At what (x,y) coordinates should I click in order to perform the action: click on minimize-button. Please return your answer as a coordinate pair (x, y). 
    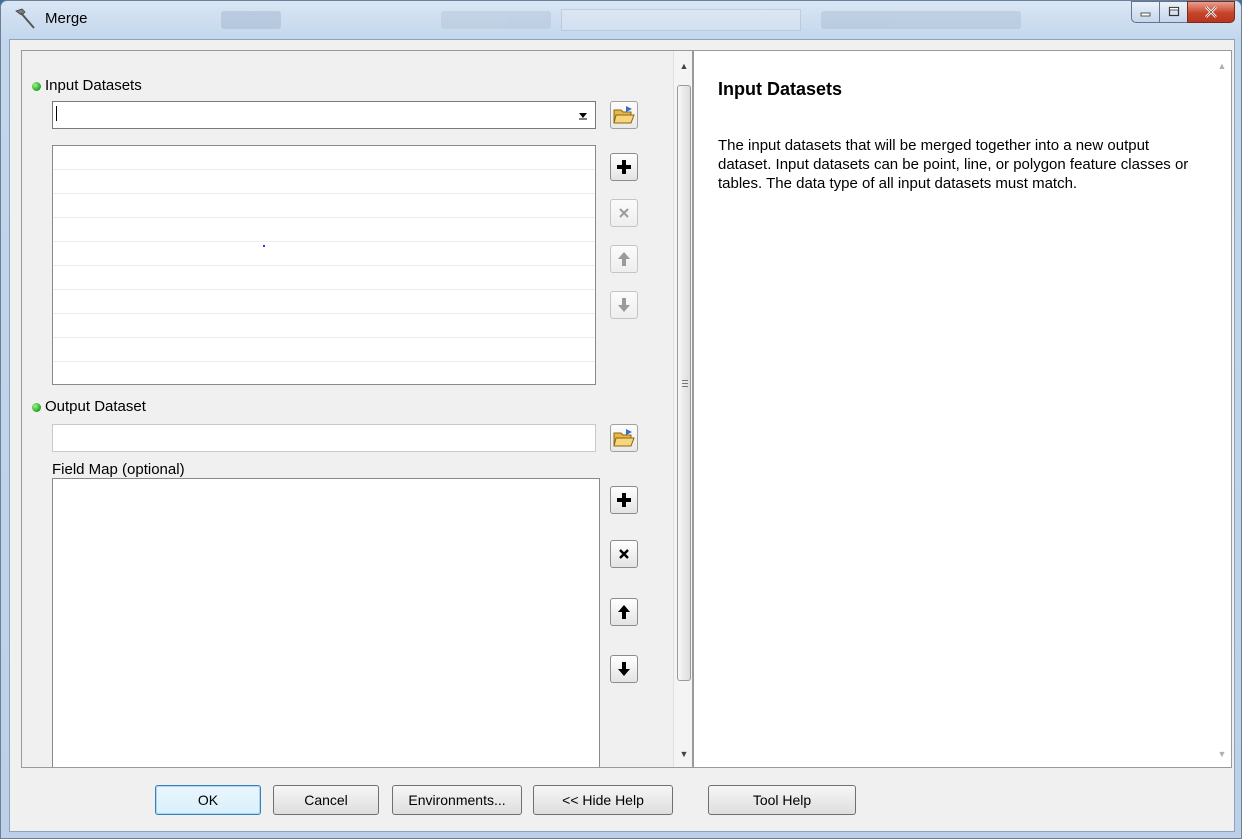
    Looking at the image, I should click on (1145, 12).